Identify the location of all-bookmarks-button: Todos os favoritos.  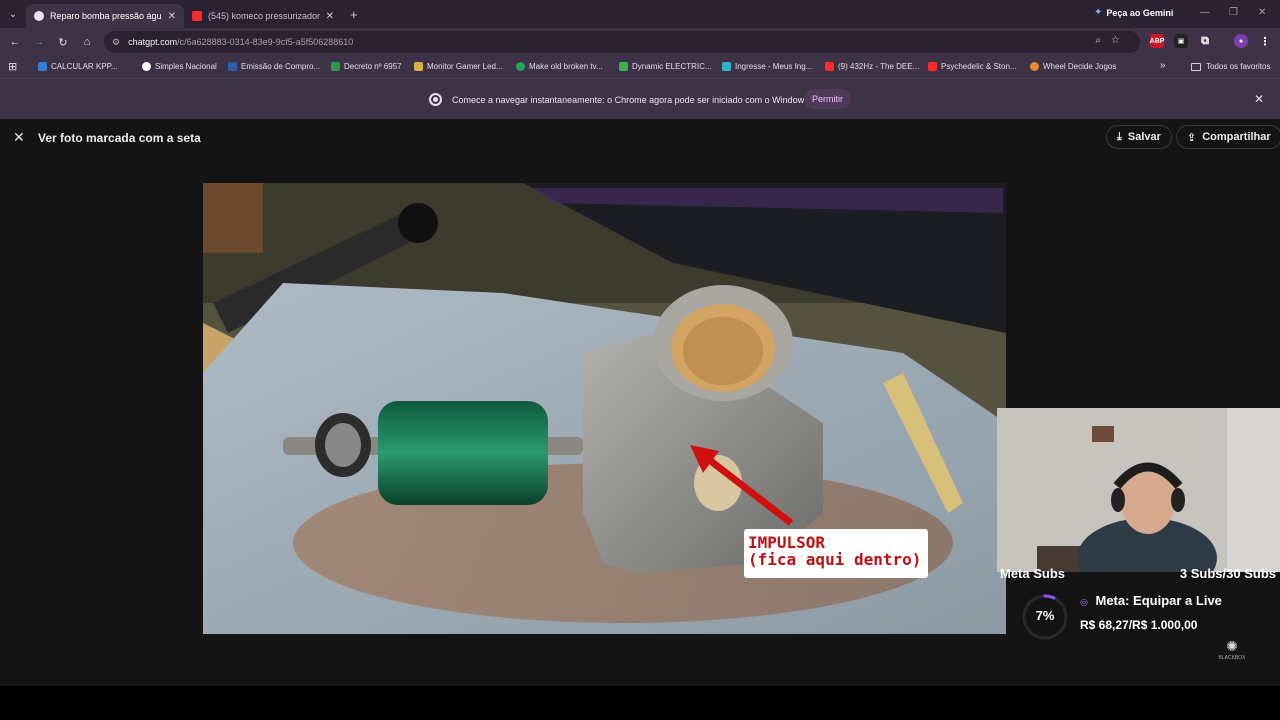
(1230, 66).